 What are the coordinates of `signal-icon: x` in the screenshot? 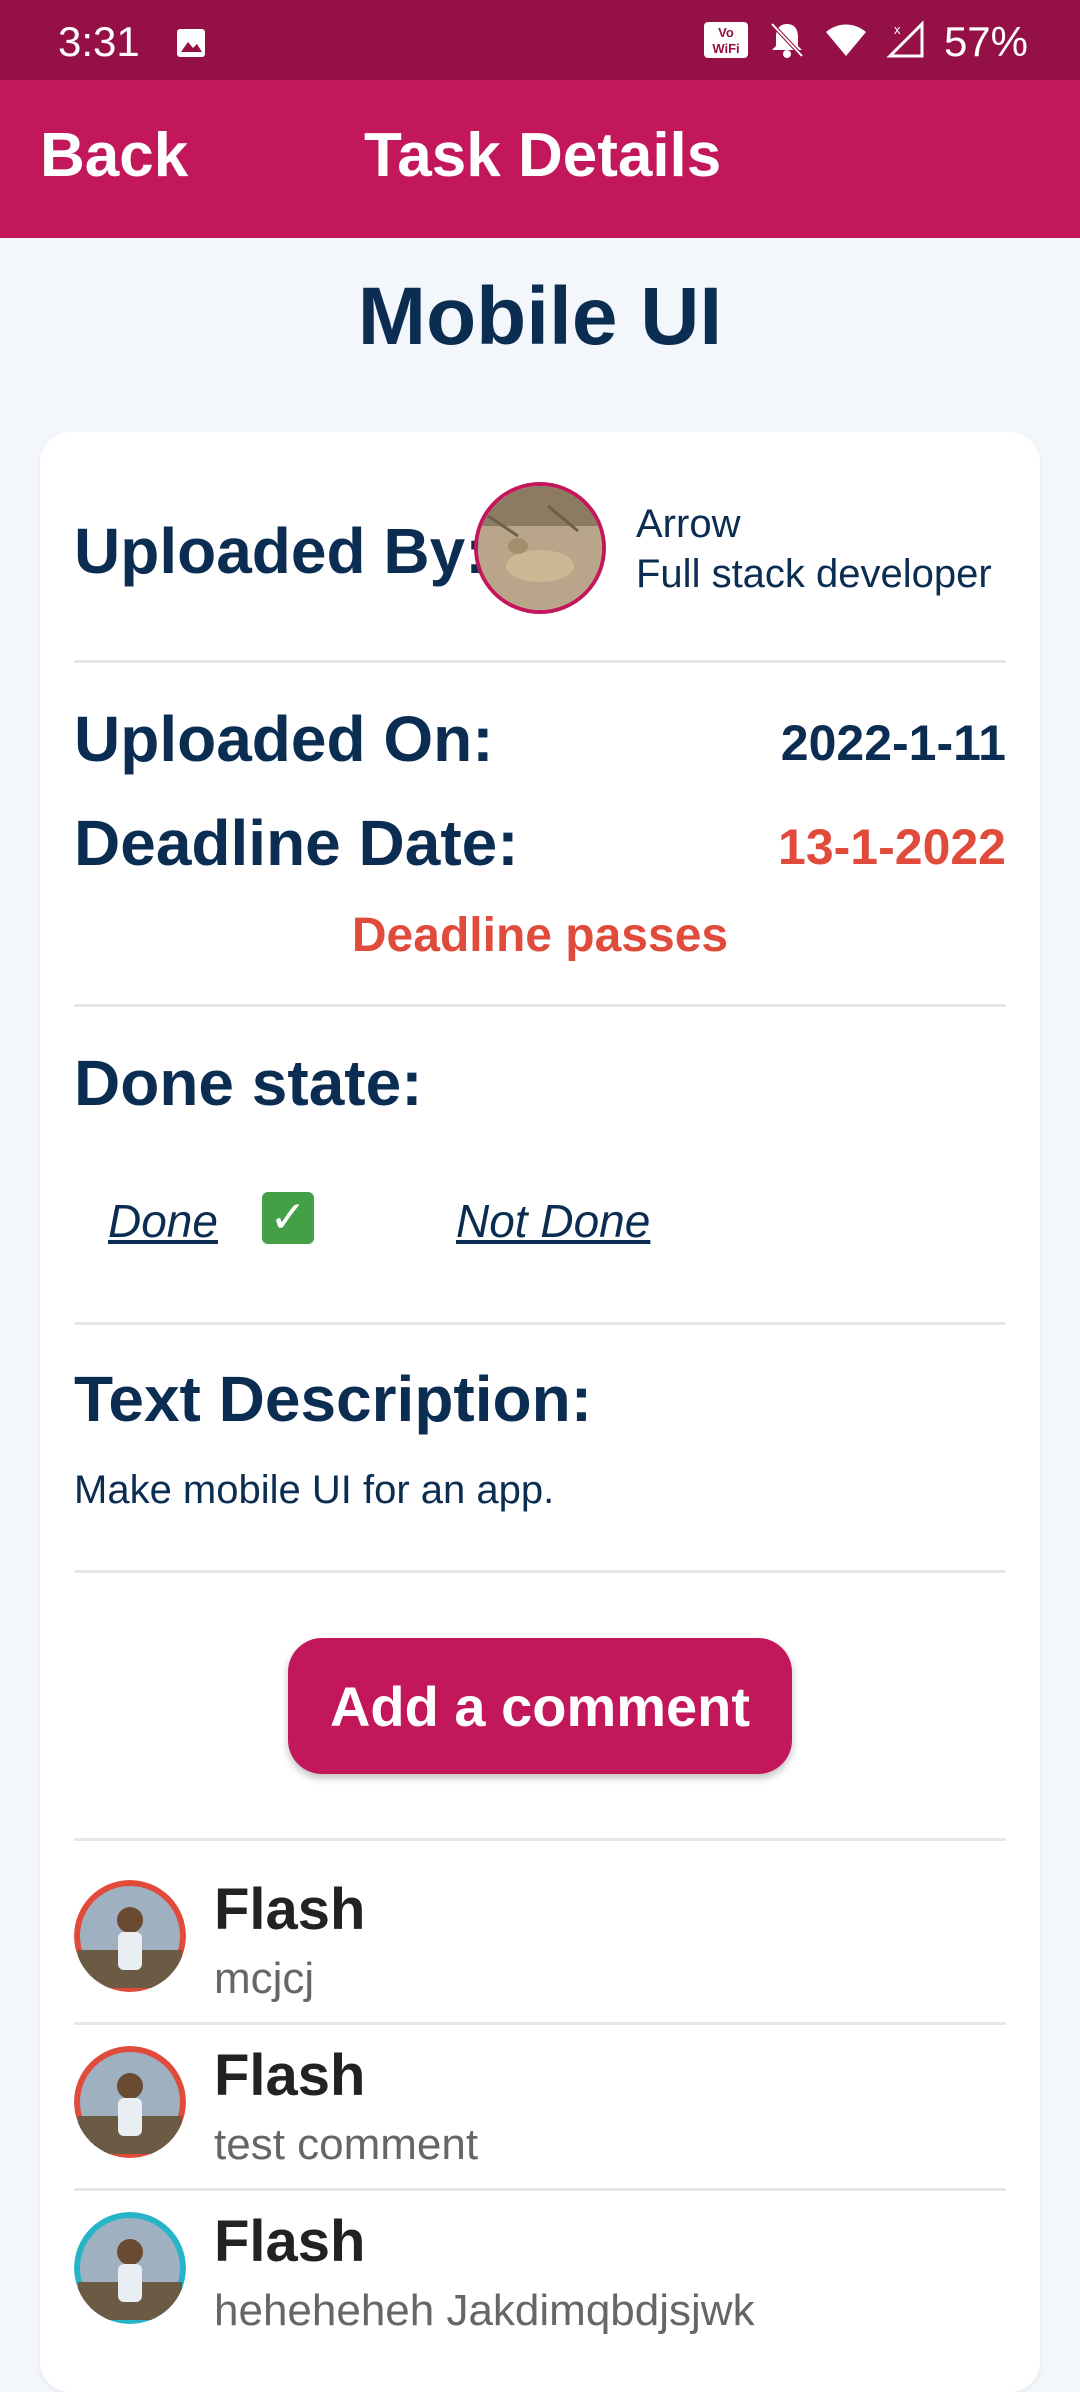 It's located at (906, 42).